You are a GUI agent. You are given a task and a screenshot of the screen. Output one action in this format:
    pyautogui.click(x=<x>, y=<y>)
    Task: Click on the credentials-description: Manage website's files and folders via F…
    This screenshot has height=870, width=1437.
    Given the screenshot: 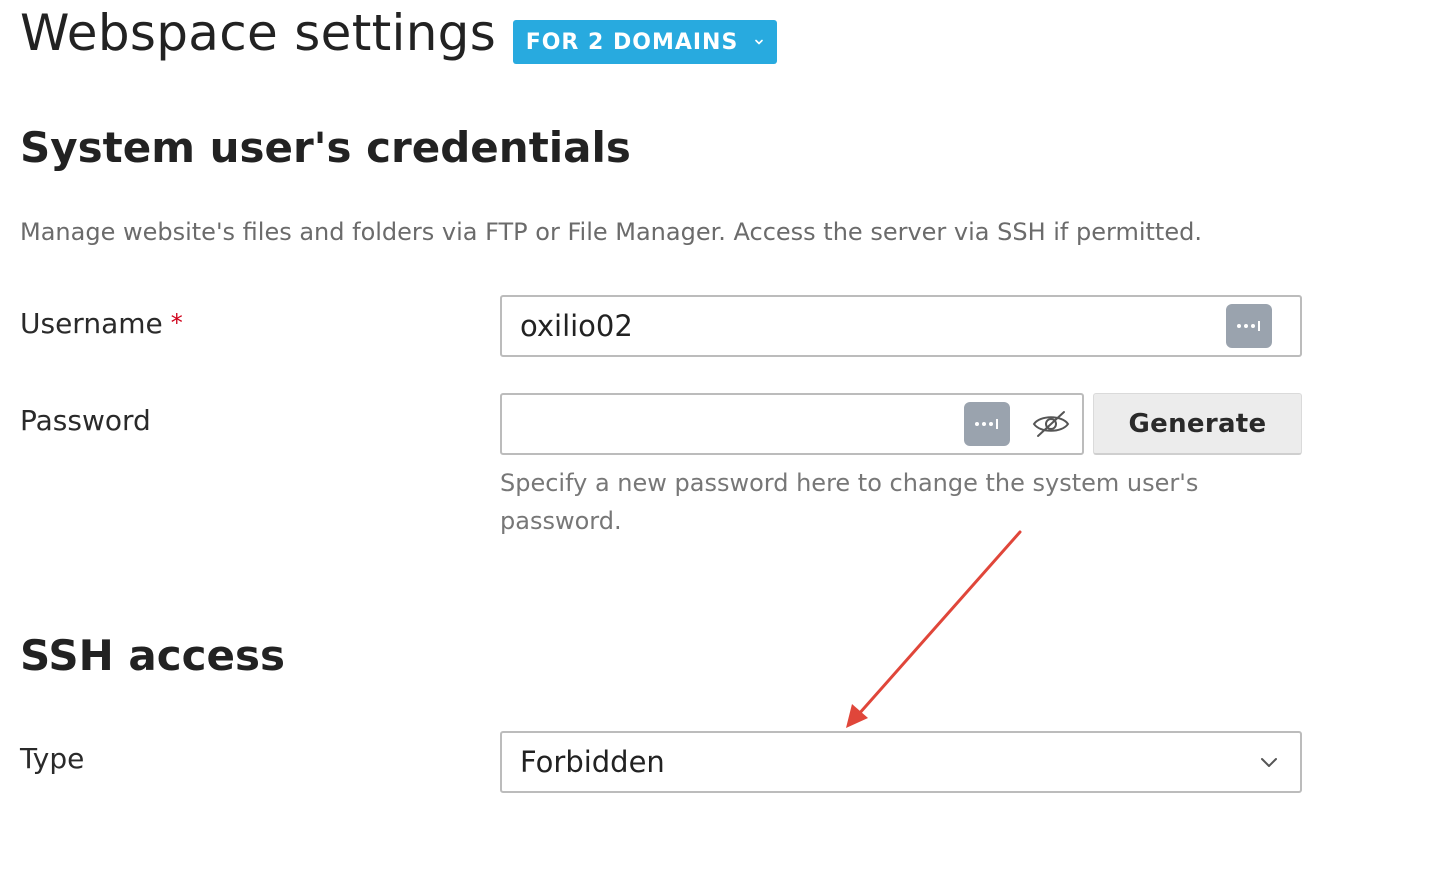 What is the action you would take?
    pyautogui.click(x=611, y=232)
    